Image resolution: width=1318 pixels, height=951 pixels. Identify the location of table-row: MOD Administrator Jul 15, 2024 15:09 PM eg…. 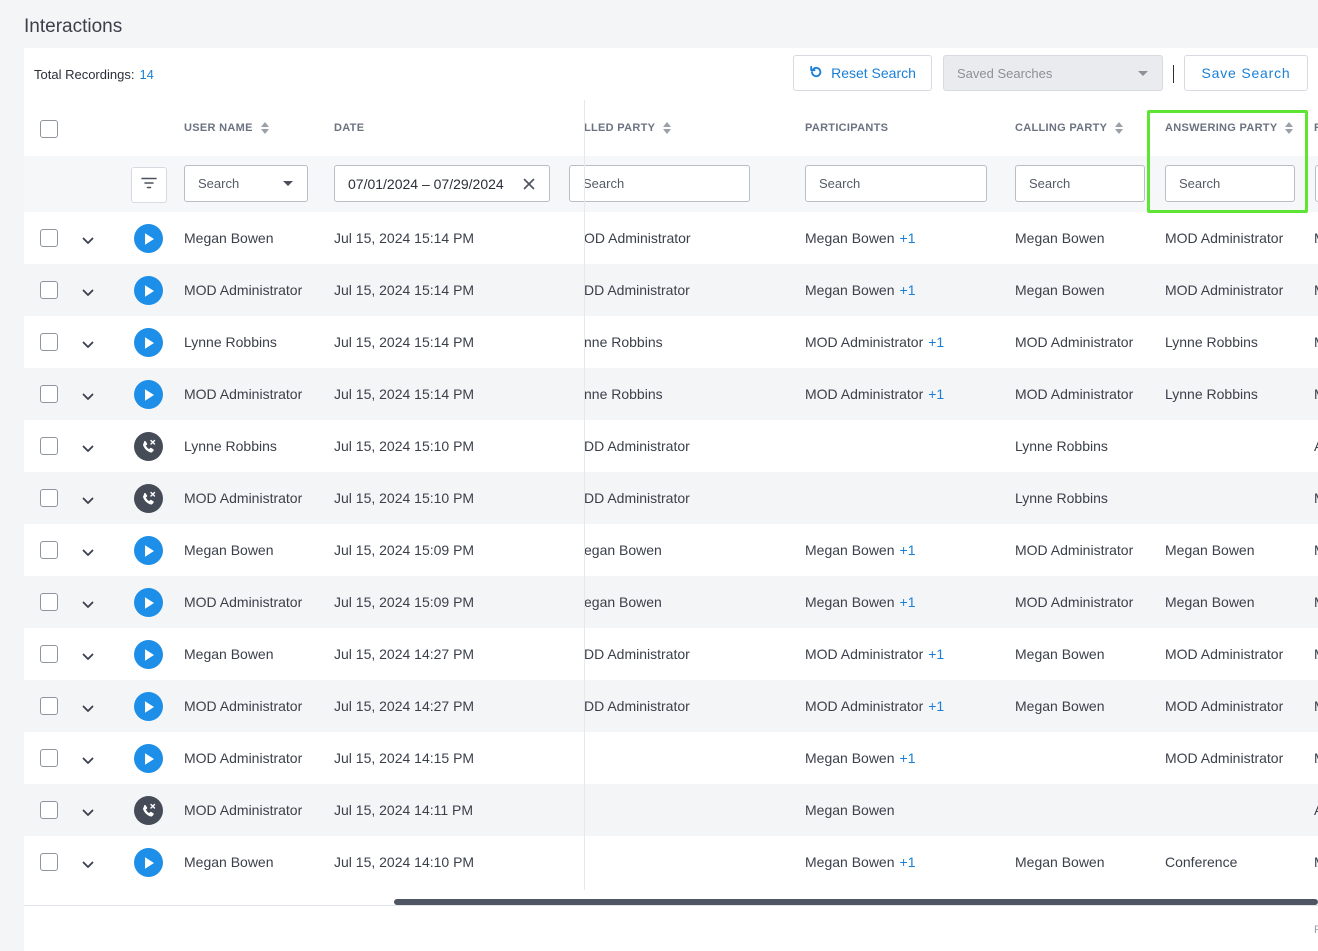
(671, 602).